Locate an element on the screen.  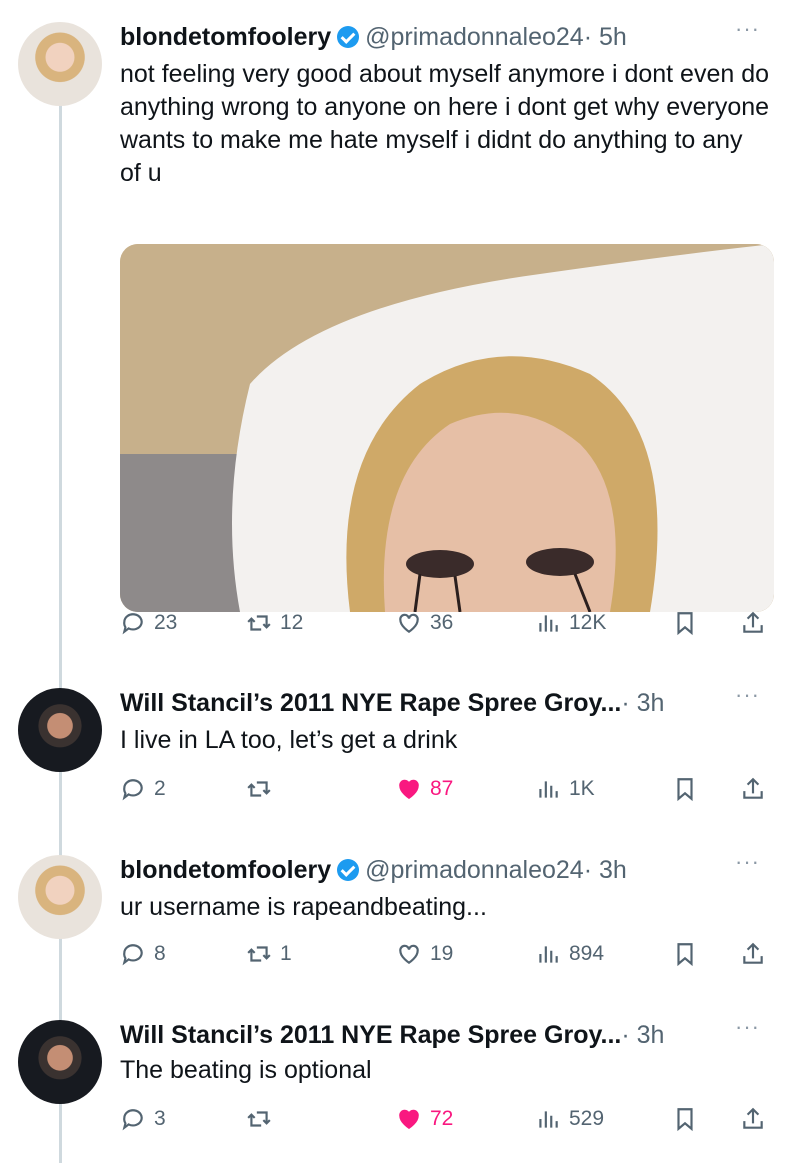
views-button: 529 is located at coordinates (569, 1119).